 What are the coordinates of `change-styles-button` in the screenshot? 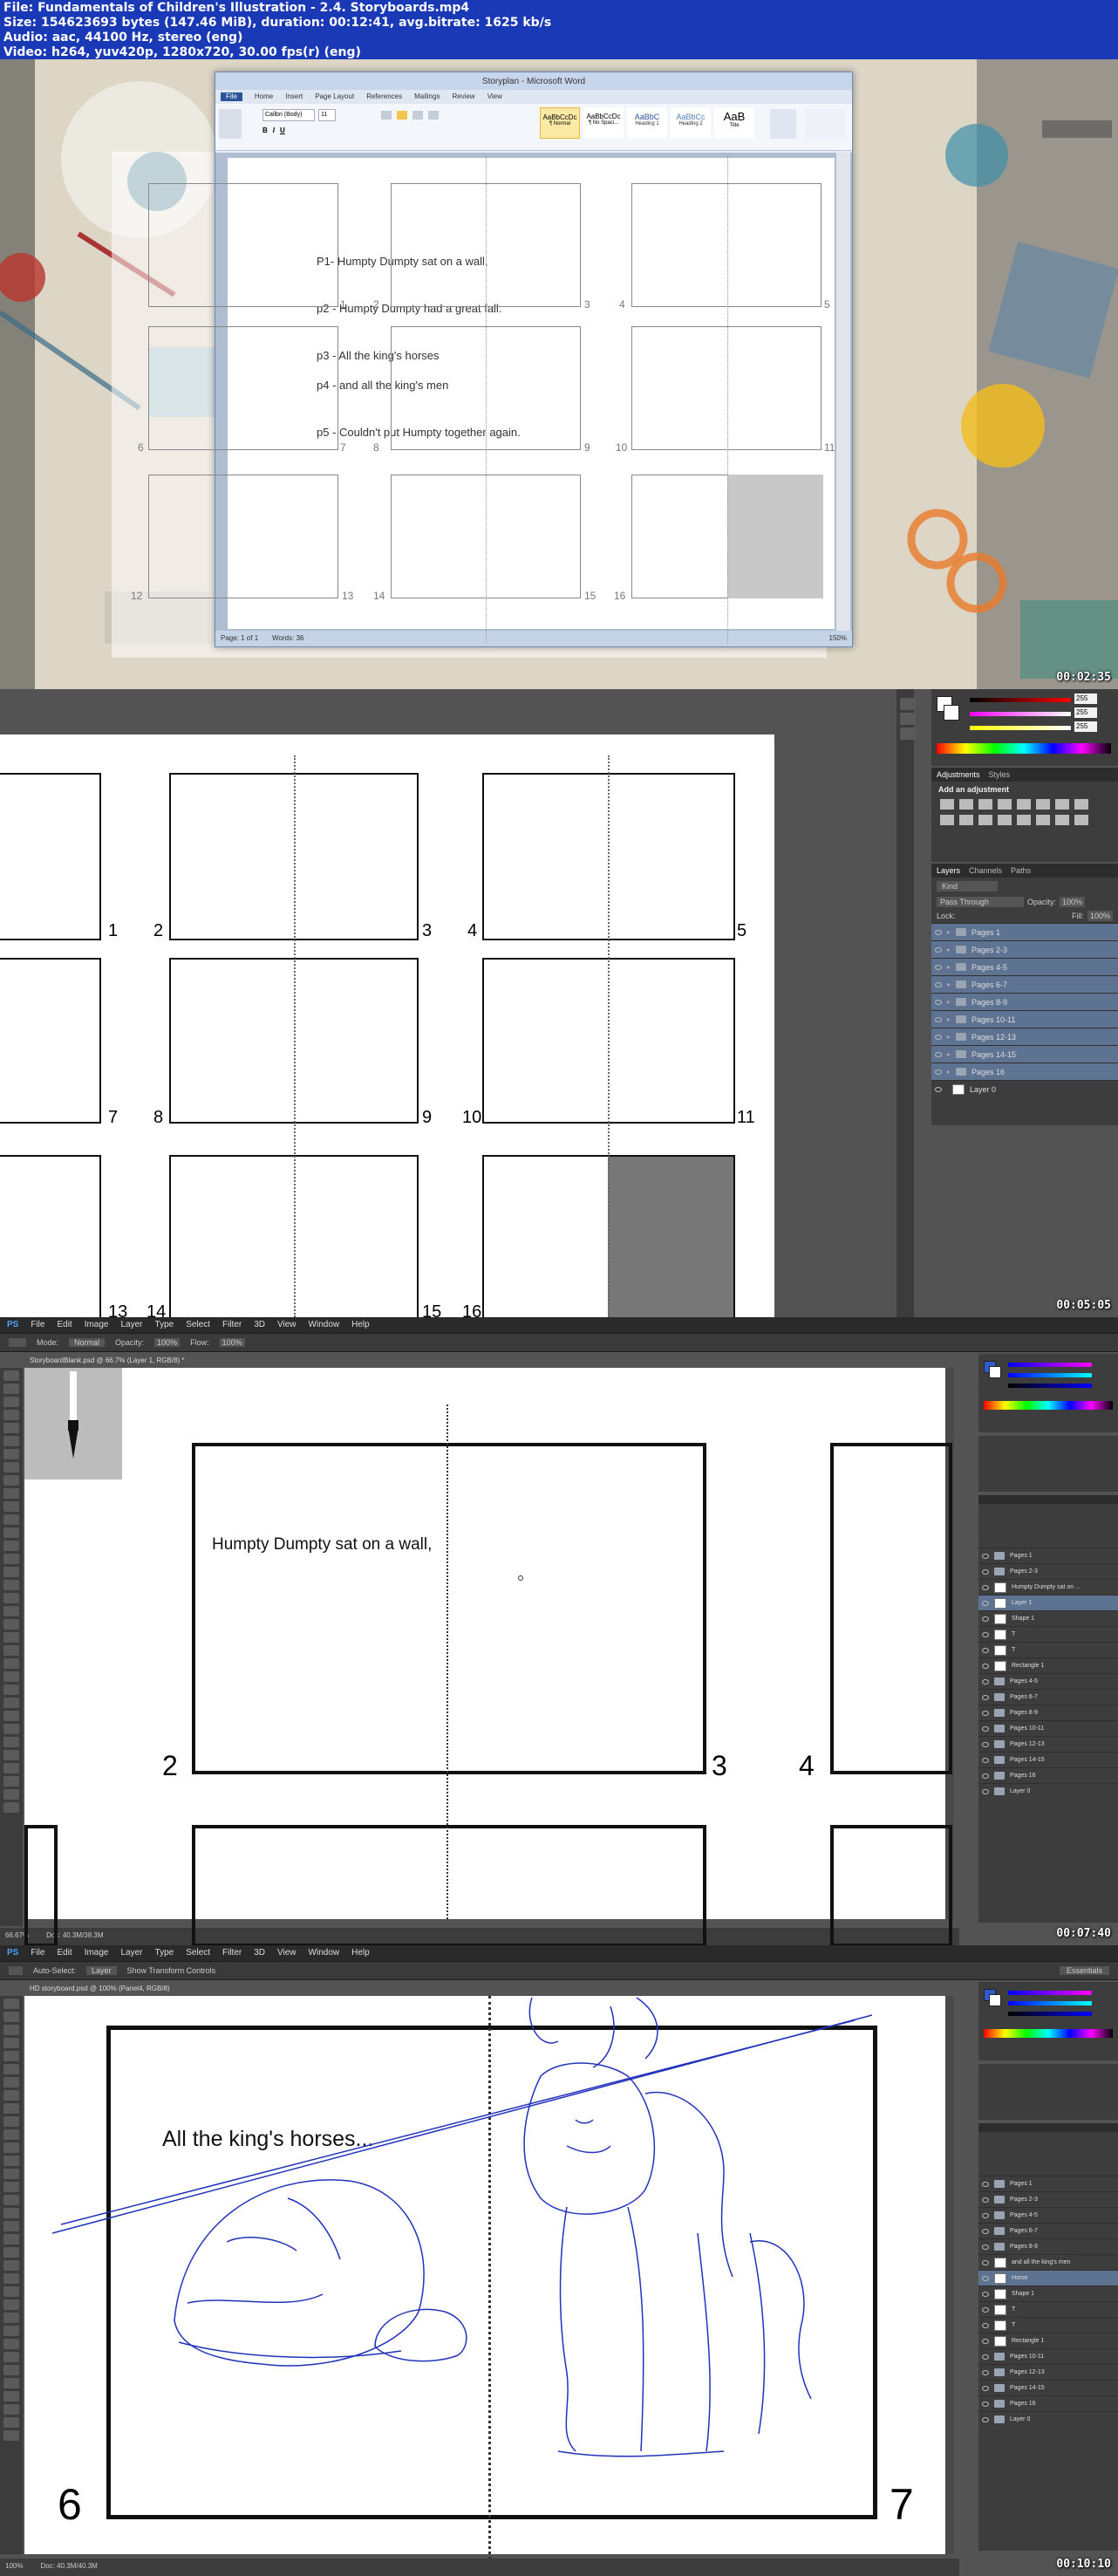 It's located at (783, 124).